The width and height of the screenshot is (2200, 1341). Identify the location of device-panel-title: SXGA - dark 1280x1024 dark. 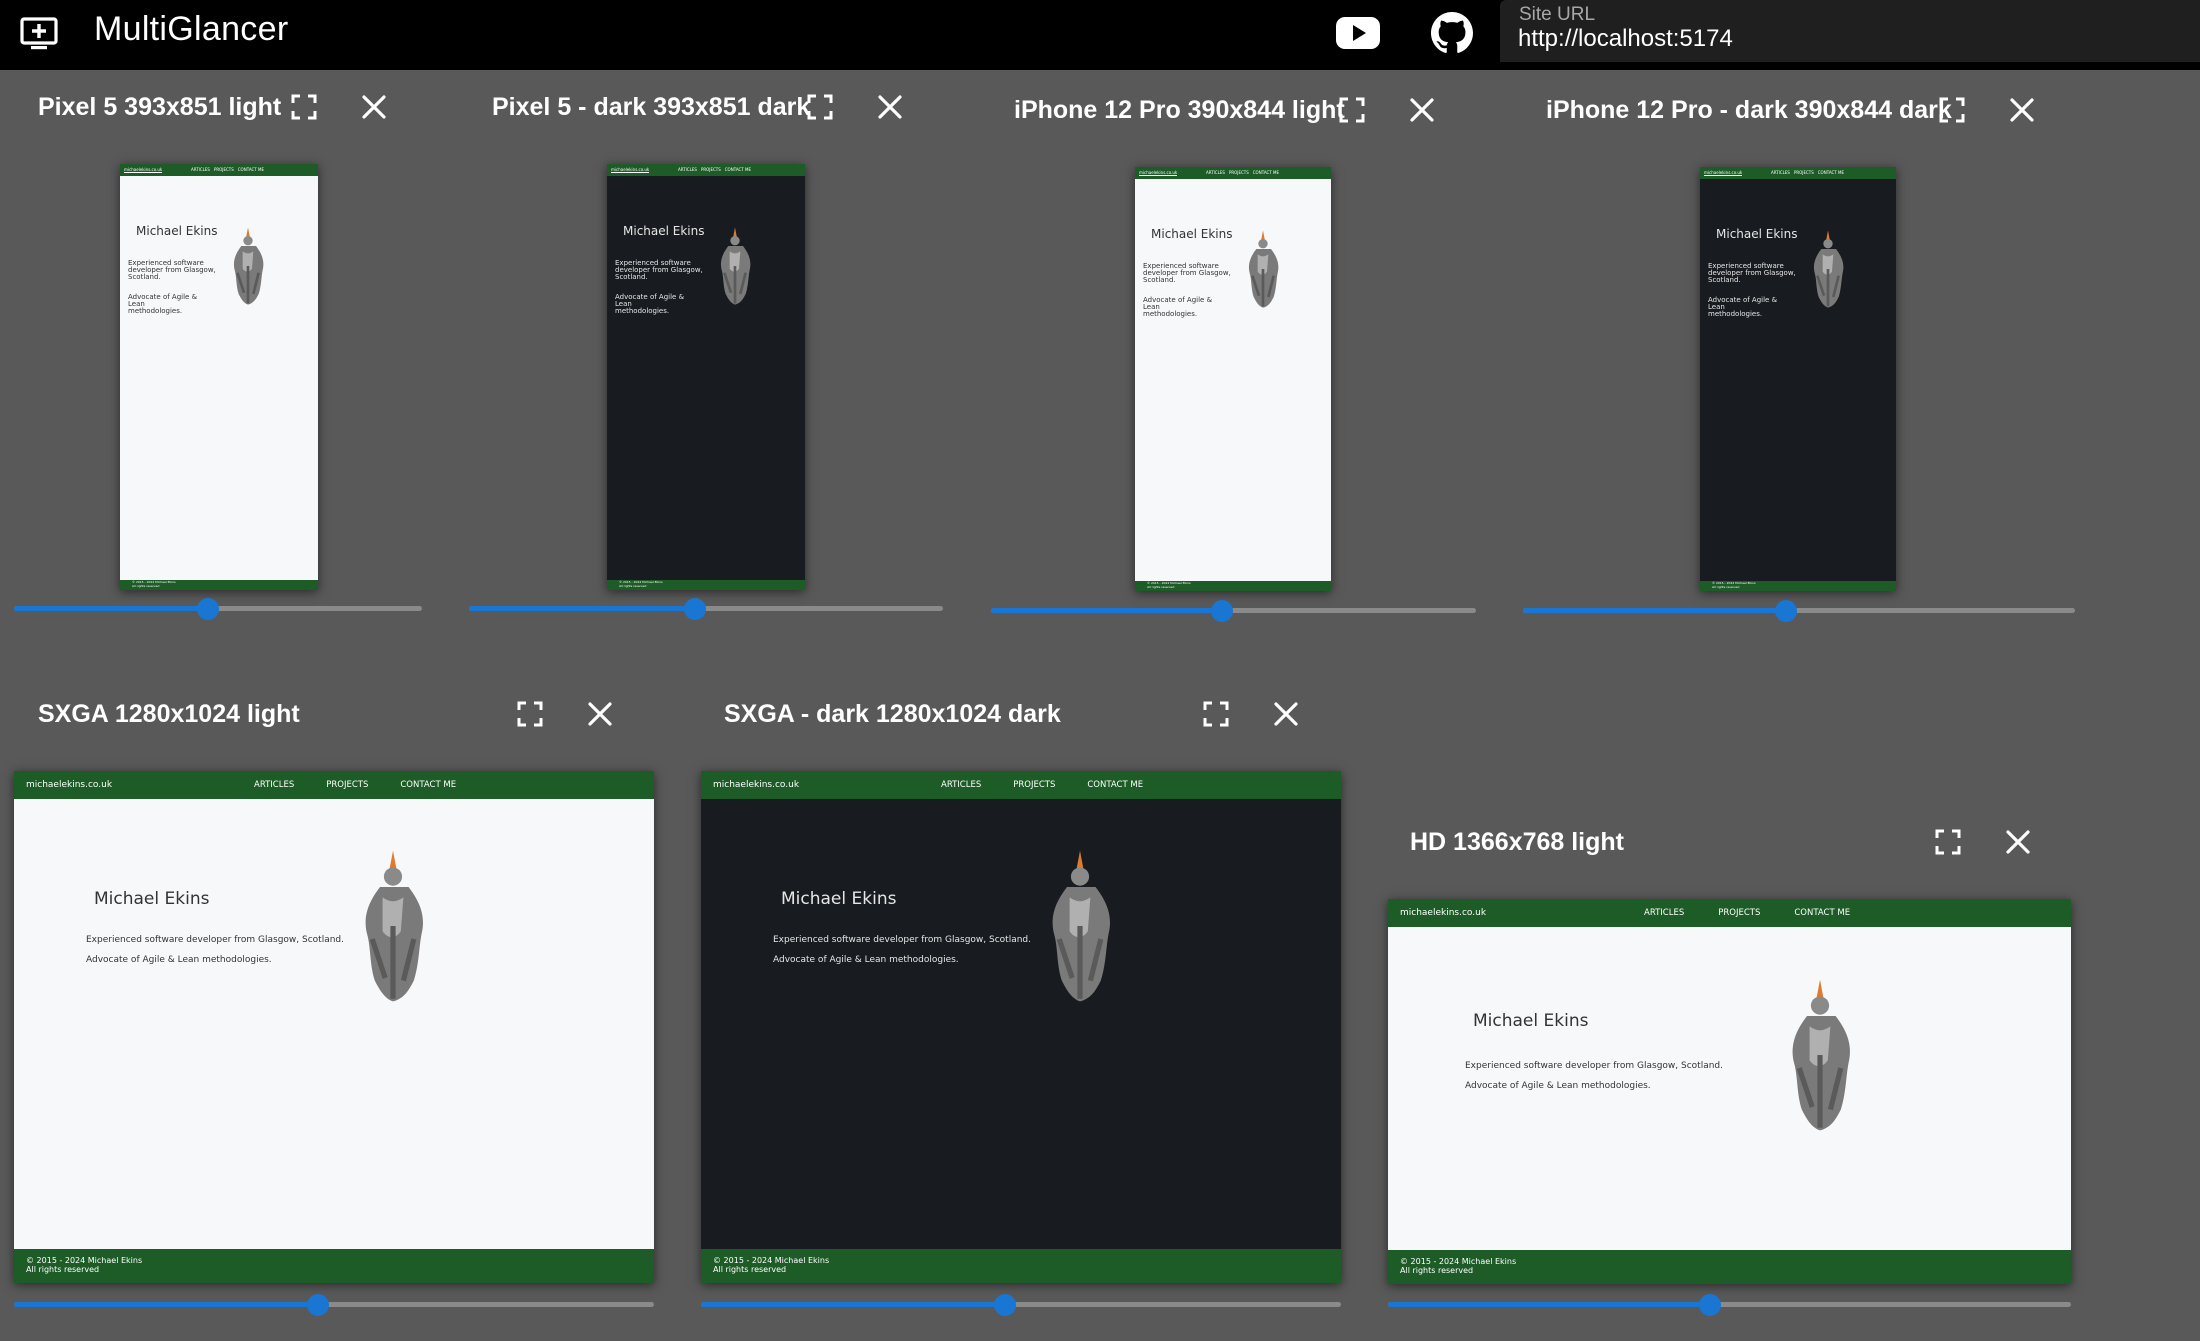
(892, 714).